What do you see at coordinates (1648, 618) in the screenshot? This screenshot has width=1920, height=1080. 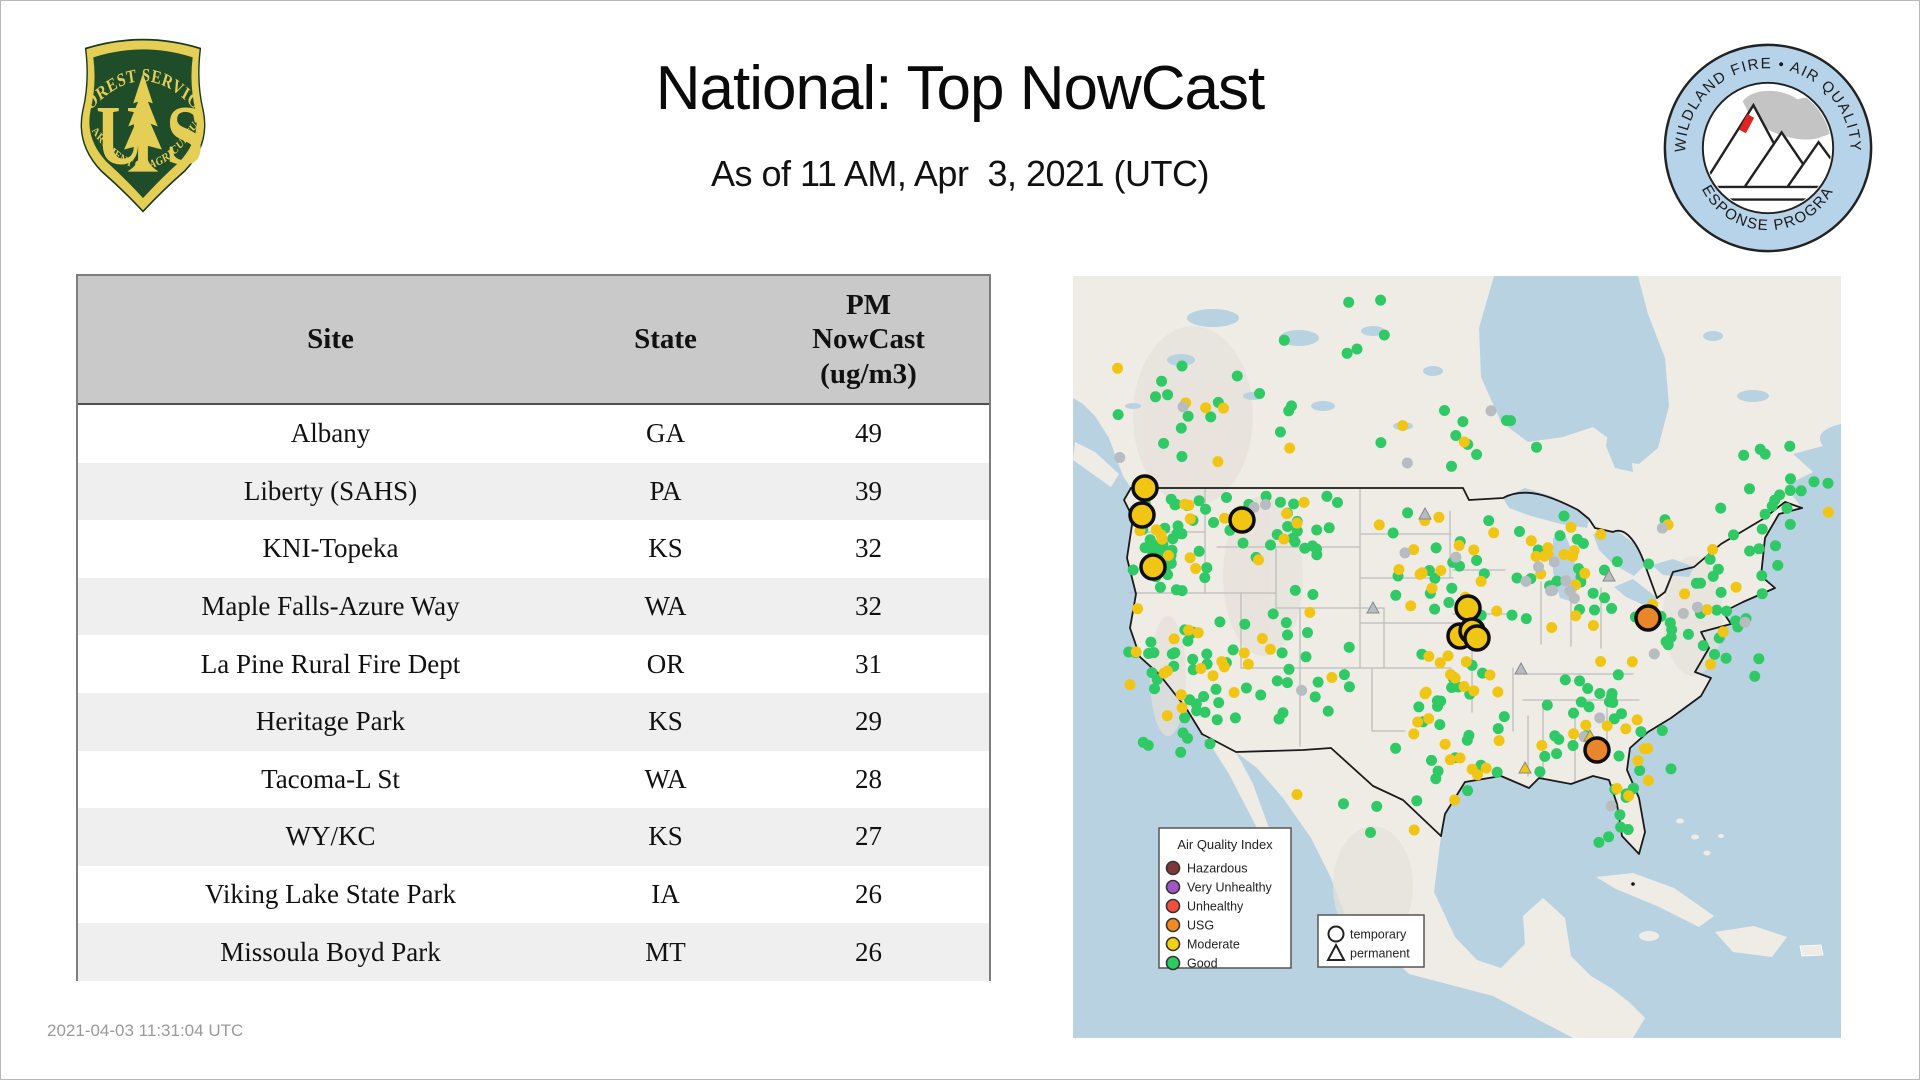 I see `site-marker-liberty` at bounding box center [1648, 618].